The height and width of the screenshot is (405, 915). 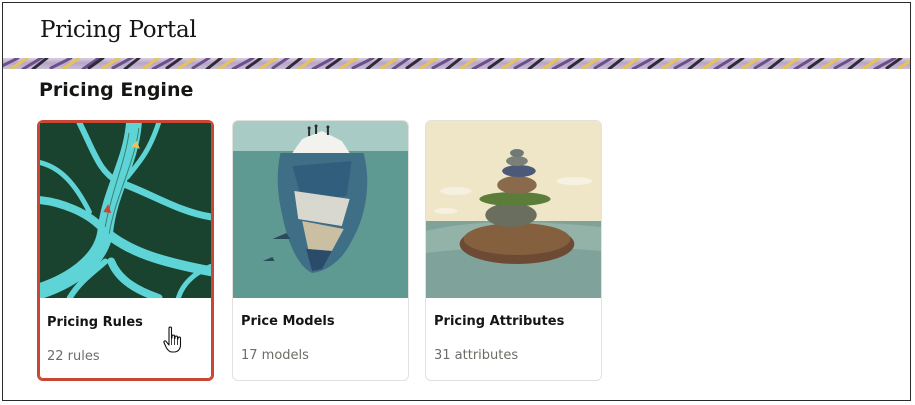 I want to click on card-title: Pricing Rules, so click(x=95, y=322).